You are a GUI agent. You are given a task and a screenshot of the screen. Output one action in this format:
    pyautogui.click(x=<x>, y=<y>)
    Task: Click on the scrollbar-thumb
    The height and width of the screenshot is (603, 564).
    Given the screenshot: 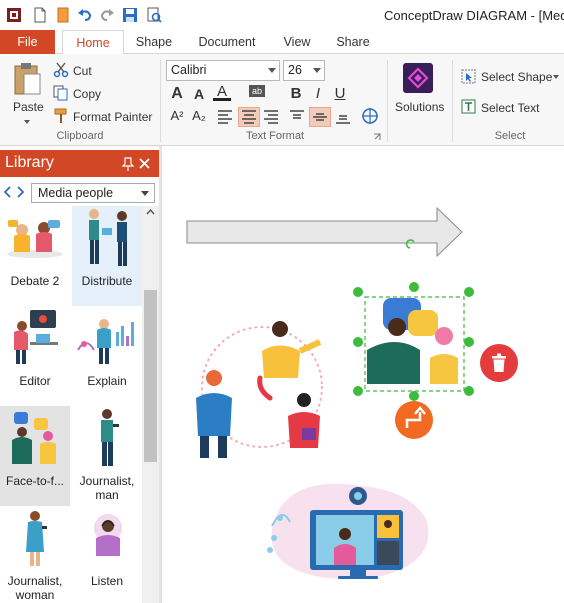 What is the action you would take?
    pyautogui.click(x=150, y=376)
    